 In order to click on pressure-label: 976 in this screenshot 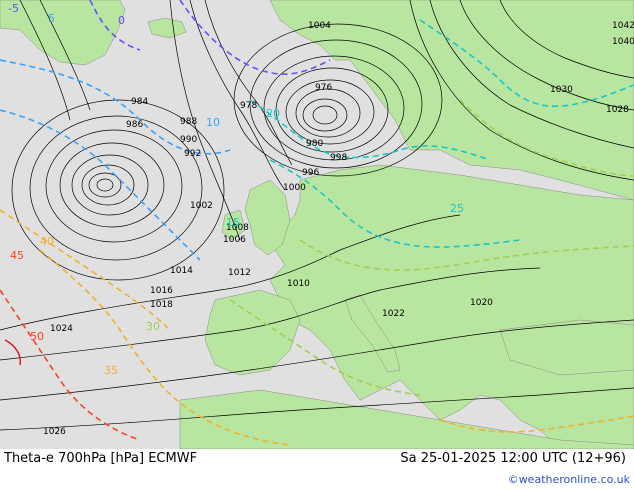, I will do `click(323, 88)`.